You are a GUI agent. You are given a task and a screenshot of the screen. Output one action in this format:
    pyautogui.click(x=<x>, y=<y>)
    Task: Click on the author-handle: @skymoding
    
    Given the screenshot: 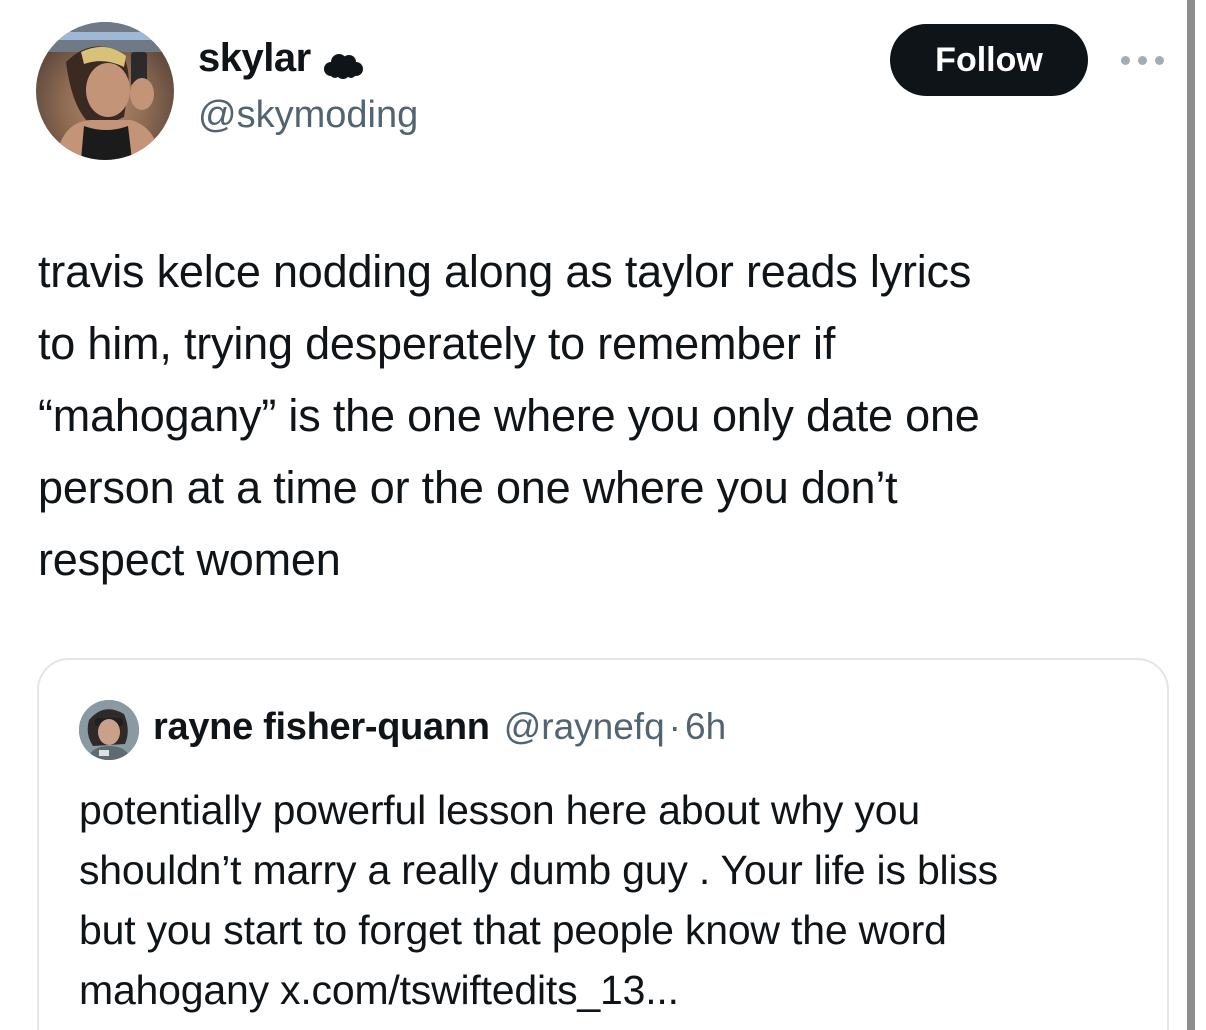 What is the action you would take?
    pyautogui.click(x=308, y=115)
    